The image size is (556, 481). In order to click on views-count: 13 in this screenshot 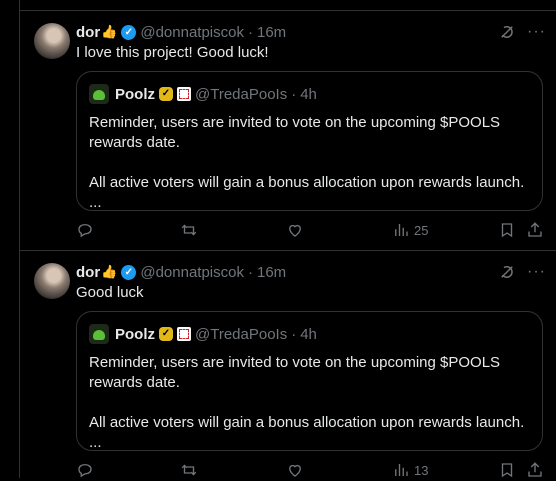, I will do `click(421, 470)`.